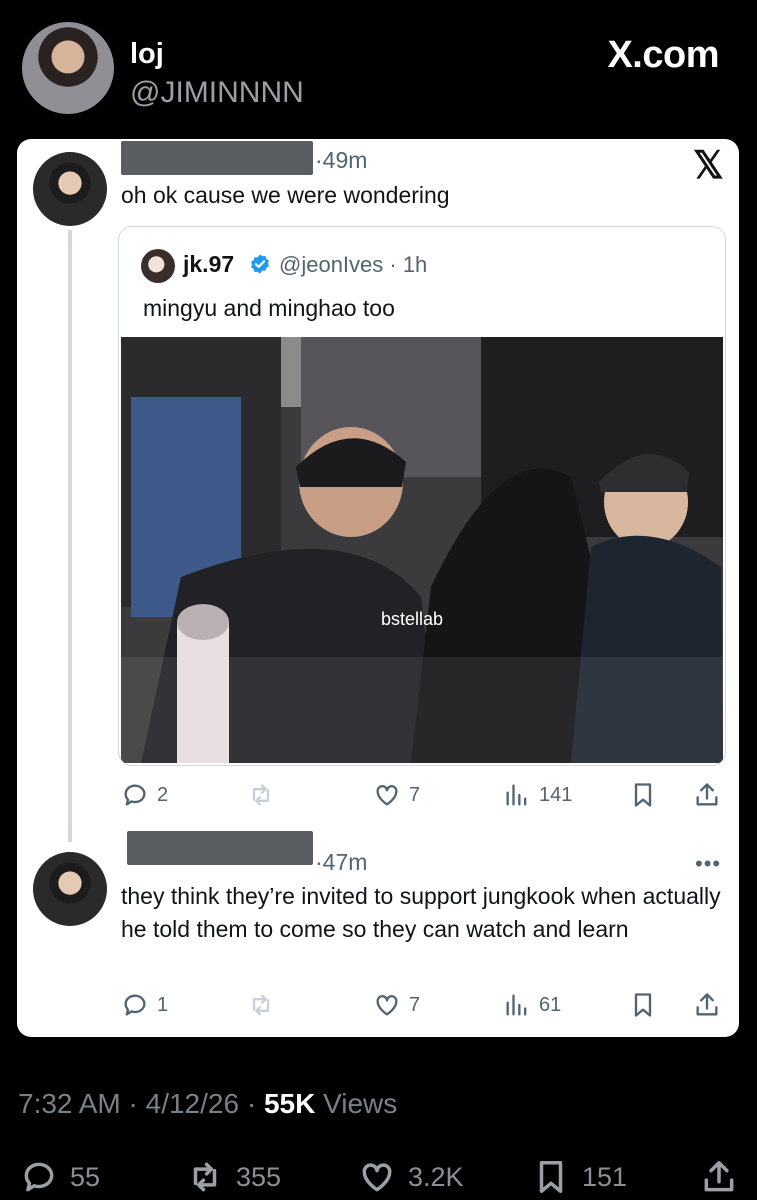  I want to click on reply2-time: ·47m, so click(341, 862).